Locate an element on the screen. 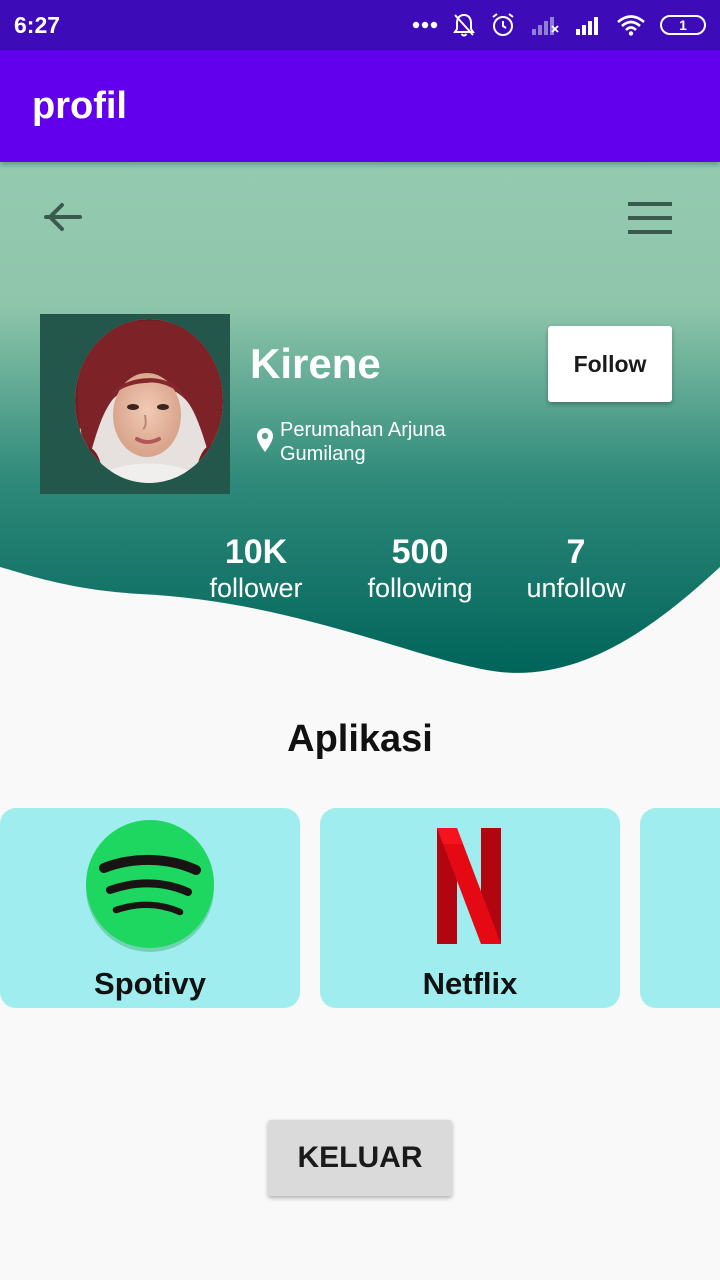 Image resolution: width=720 pixels, height=1280 pixels. stat-follower: 10K follower is located at coordinates (256, 568).